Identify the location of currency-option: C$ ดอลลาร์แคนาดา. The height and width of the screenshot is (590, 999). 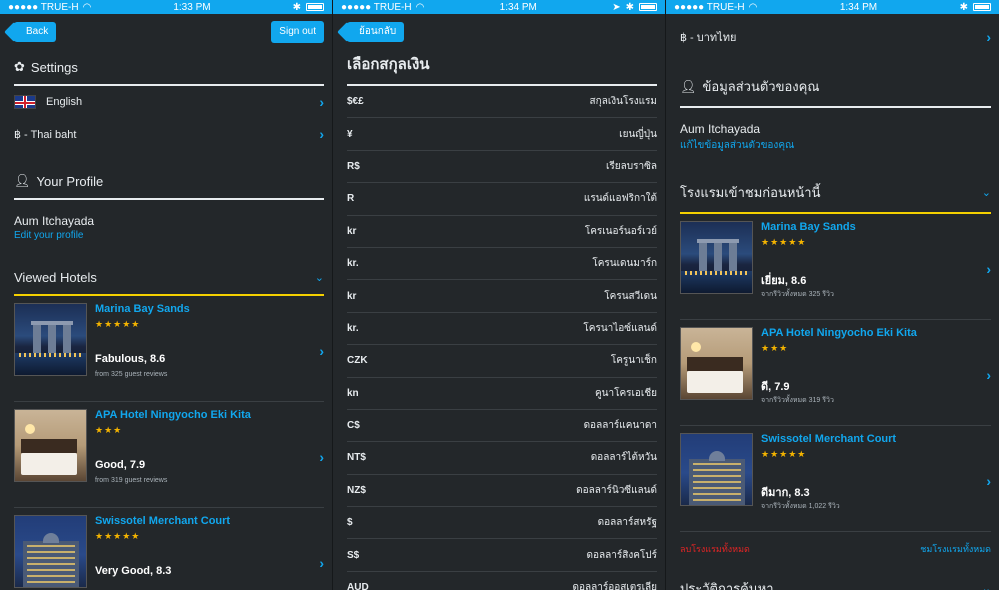
(502, 426).